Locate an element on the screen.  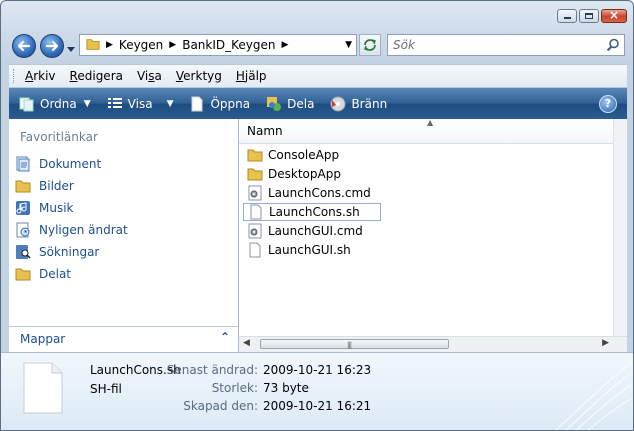
burn-button: Bränn is located at coordinates (358, 104).